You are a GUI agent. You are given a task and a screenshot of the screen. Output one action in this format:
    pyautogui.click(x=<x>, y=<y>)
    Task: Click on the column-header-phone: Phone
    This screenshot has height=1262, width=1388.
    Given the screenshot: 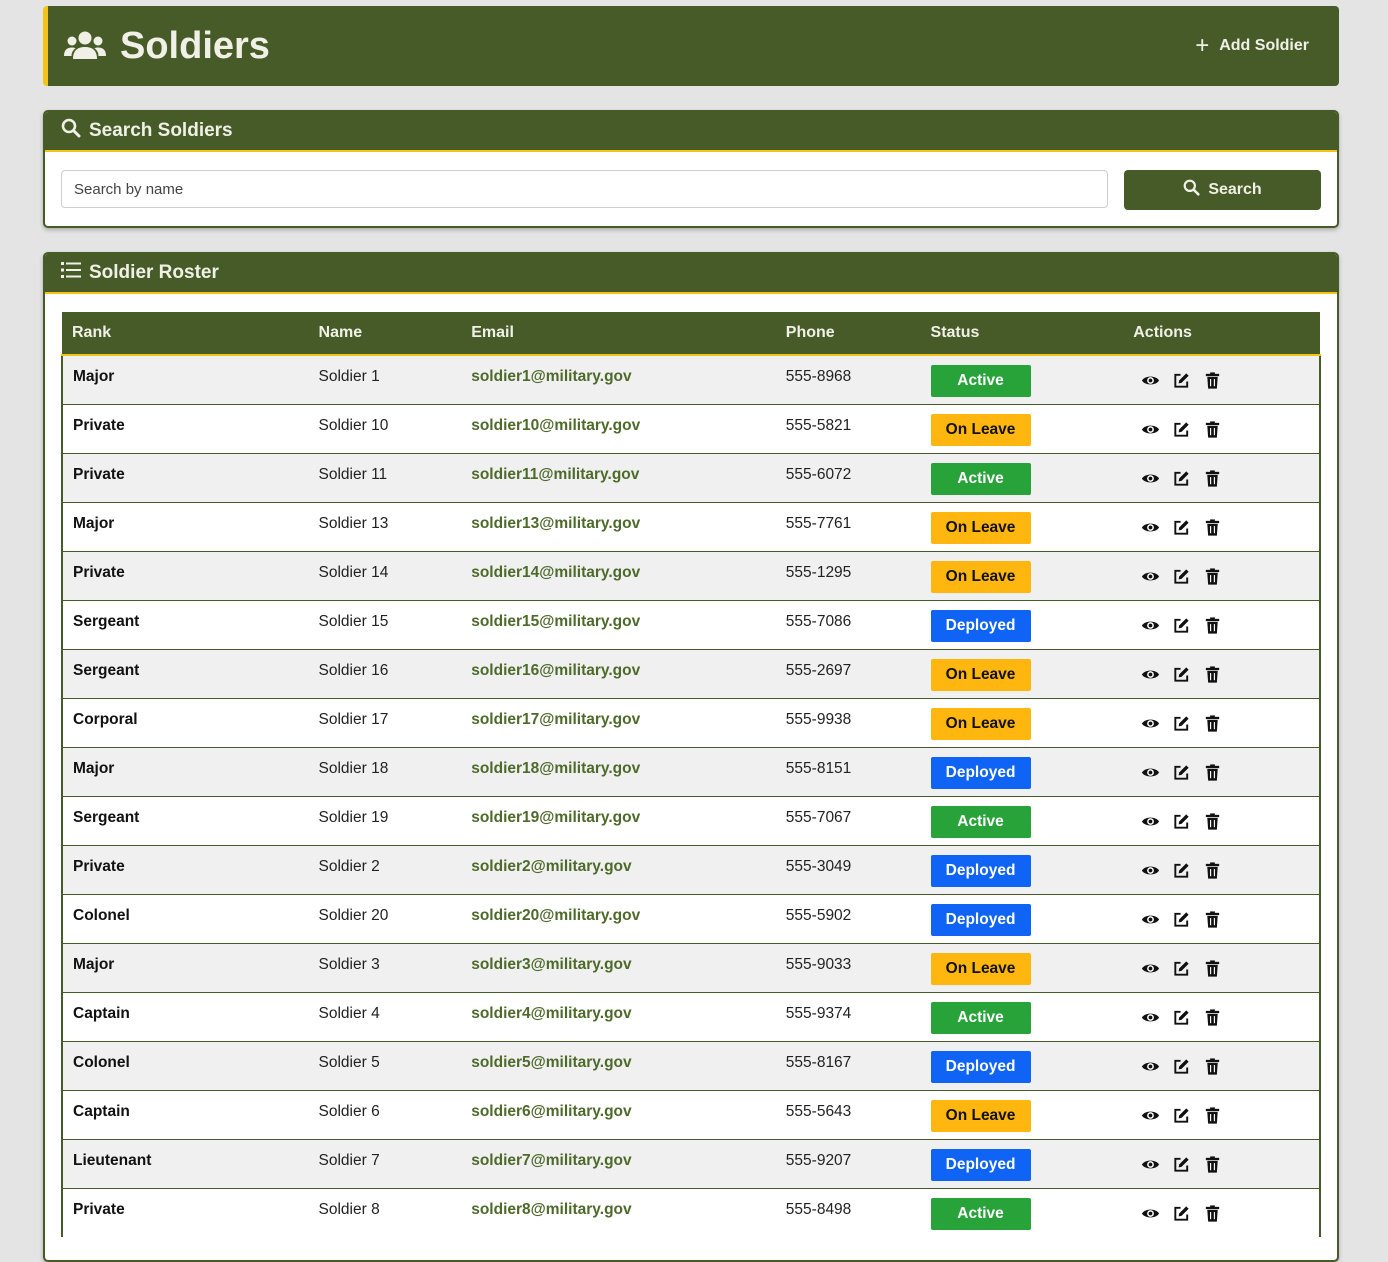 What is the action you would take?
    pyautogui.click(x=848, y=334)
    